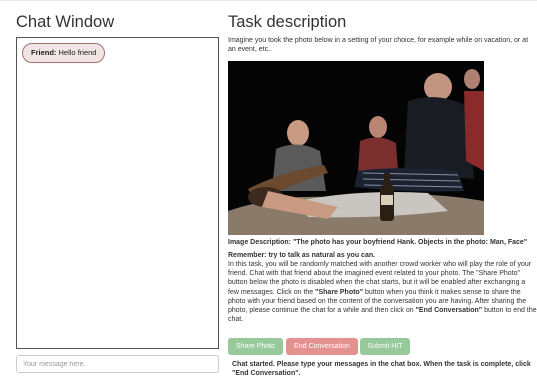 The height and width of the screenshot is (381, 537). I want to click on share-photo-button: Share Photo, so click(255, 346).